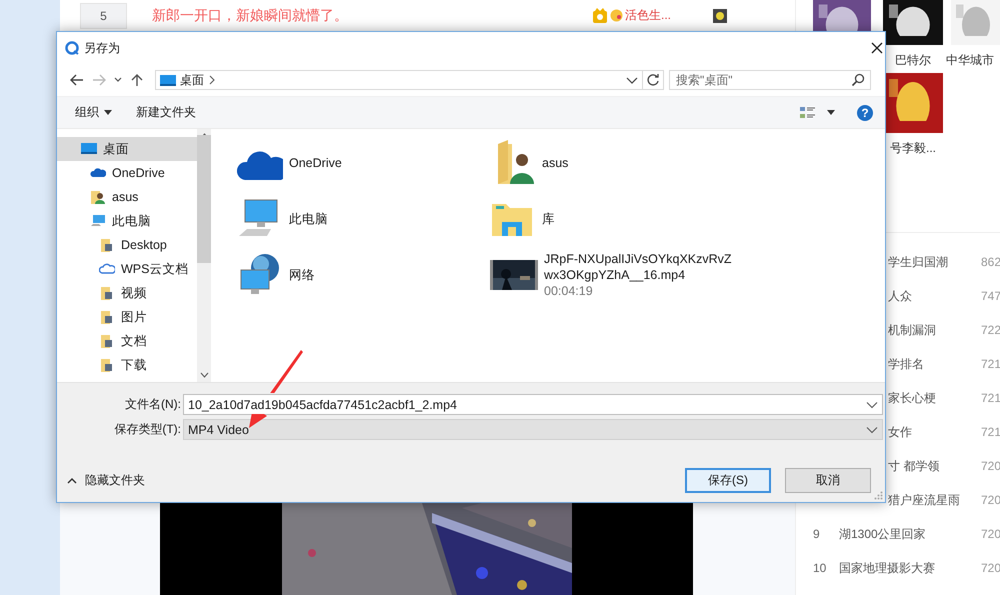 The height and width of the screenshot is (595, 1000). Describe the element at coordinates (166, 112) in the screenshot. I see `new-folder-button: 新建文件夹` at that location.